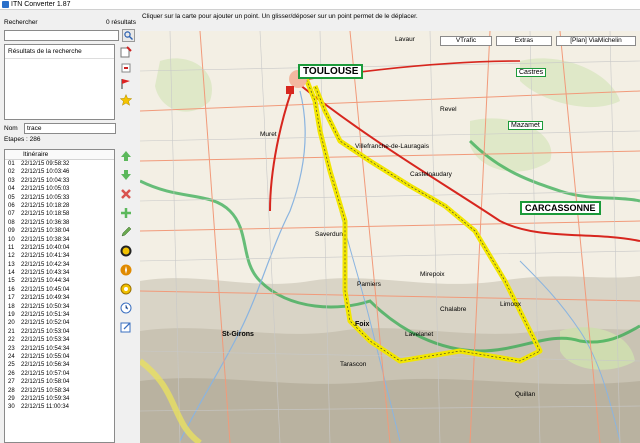 This screenshot has height=443, width=640. What do you see at coordinates (59, 365) in the screenshot?
I see `itinerary-row: 25 22/12/15 10:56:34` at bounding box center [59, 365].